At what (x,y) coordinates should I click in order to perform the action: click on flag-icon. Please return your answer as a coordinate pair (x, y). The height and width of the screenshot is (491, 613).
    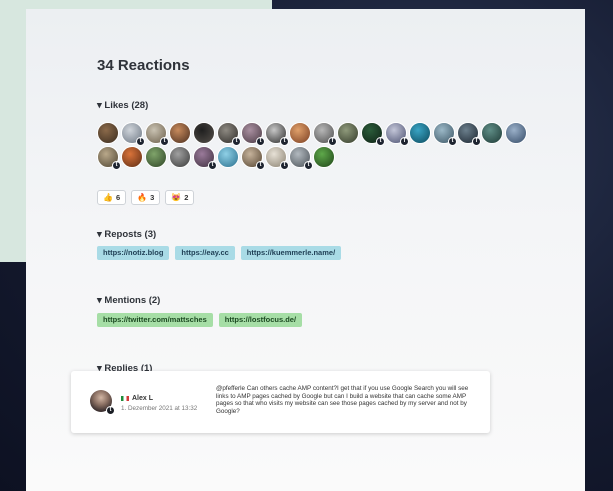
    Looking at the image, I should click on (125, 398).